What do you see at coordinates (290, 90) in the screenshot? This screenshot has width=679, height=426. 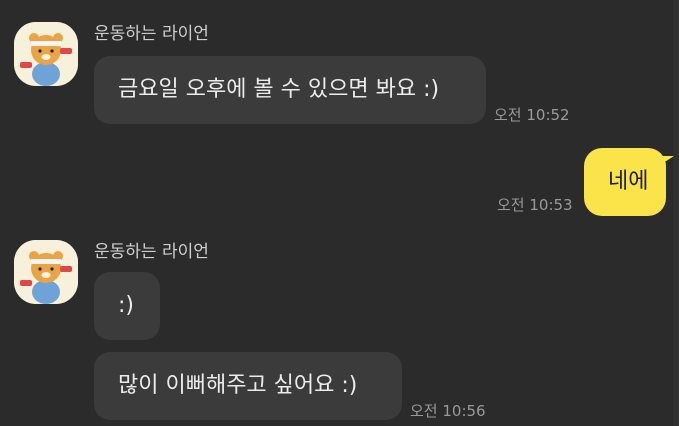 I see `incoming-message-bubble: 금요일 오후에 볼 수 있으면 봐요 :)` at bounding box center [290, 90].